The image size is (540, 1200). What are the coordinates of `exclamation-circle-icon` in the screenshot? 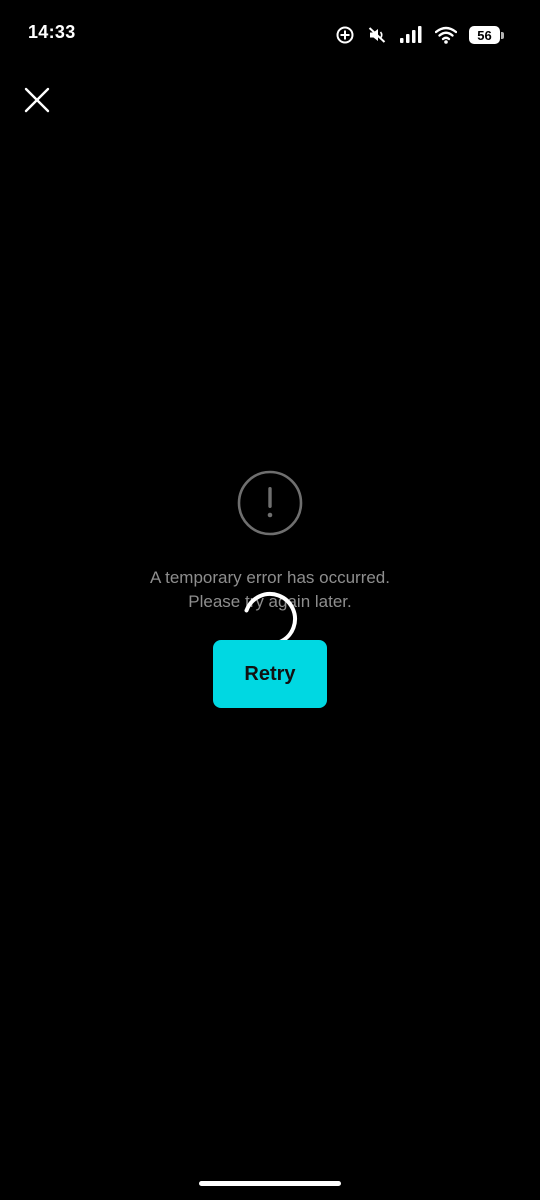 It's located at (270, 503).